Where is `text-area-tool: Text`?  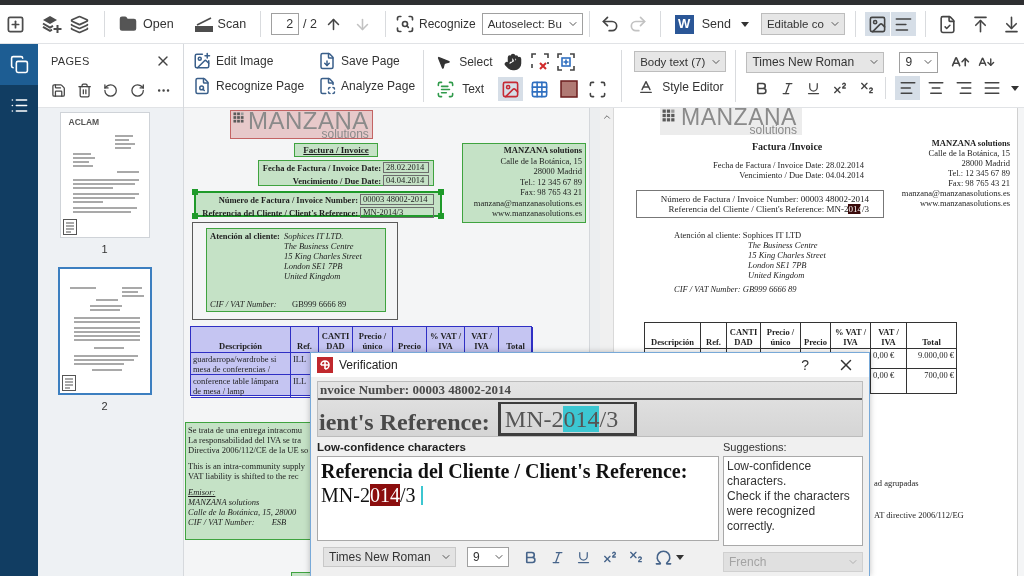 text-area-tool: Text is located at coordinates (460, 89).